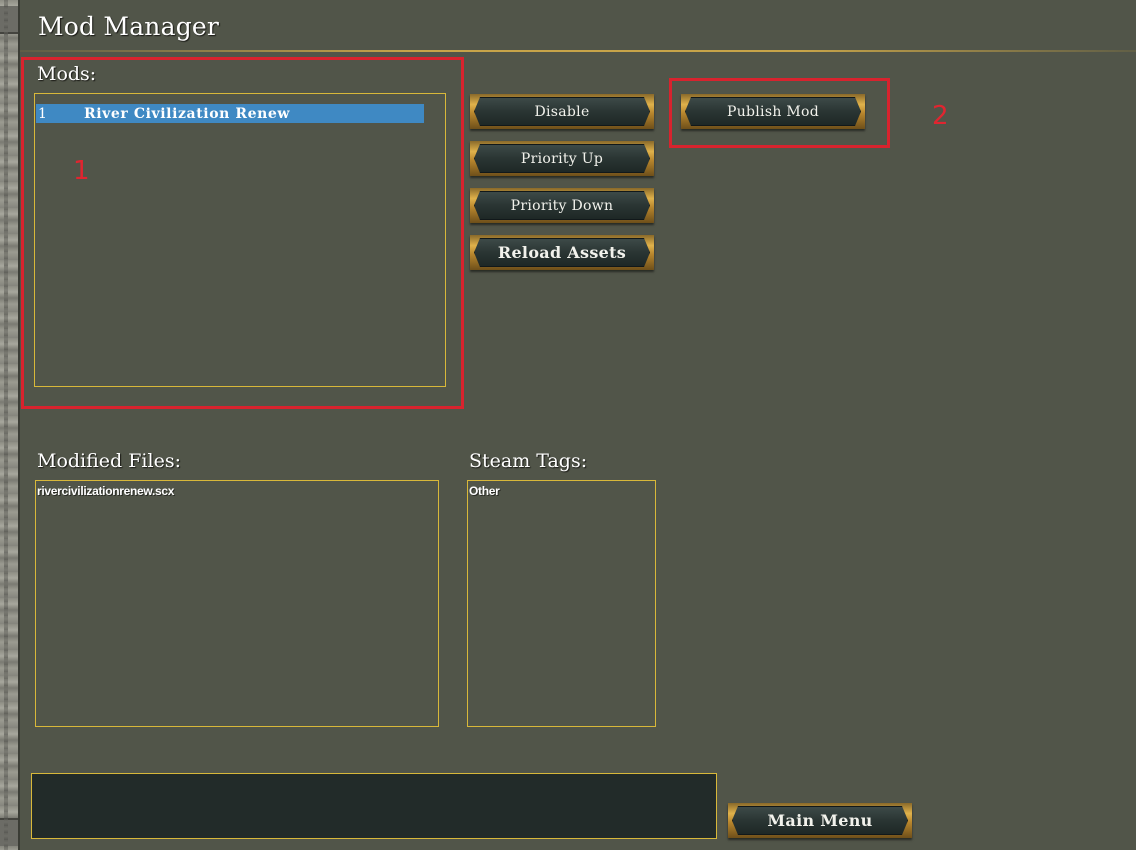 The image size is (1136, 850). I want to click on page-title: Mod Manager, so click(129, 26).